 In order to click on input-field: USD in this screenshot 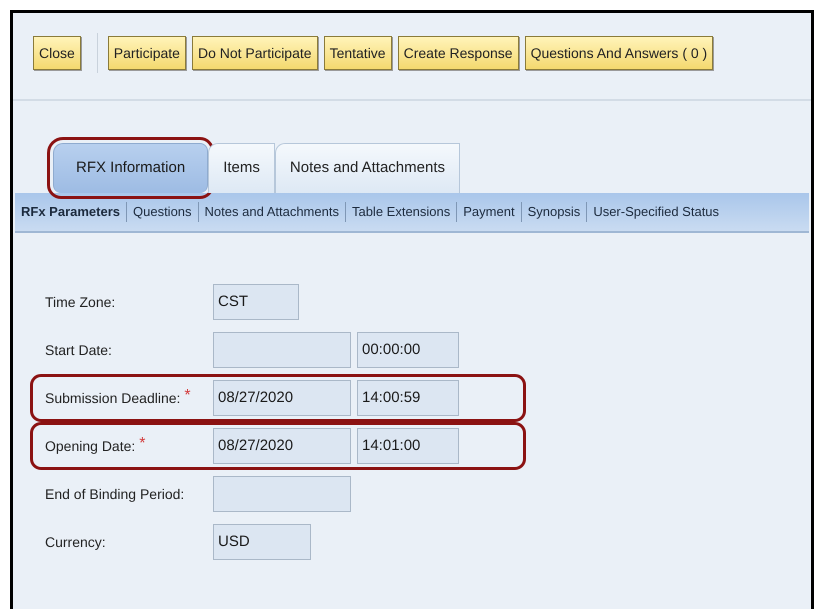, I will do `click(262, 542)`.